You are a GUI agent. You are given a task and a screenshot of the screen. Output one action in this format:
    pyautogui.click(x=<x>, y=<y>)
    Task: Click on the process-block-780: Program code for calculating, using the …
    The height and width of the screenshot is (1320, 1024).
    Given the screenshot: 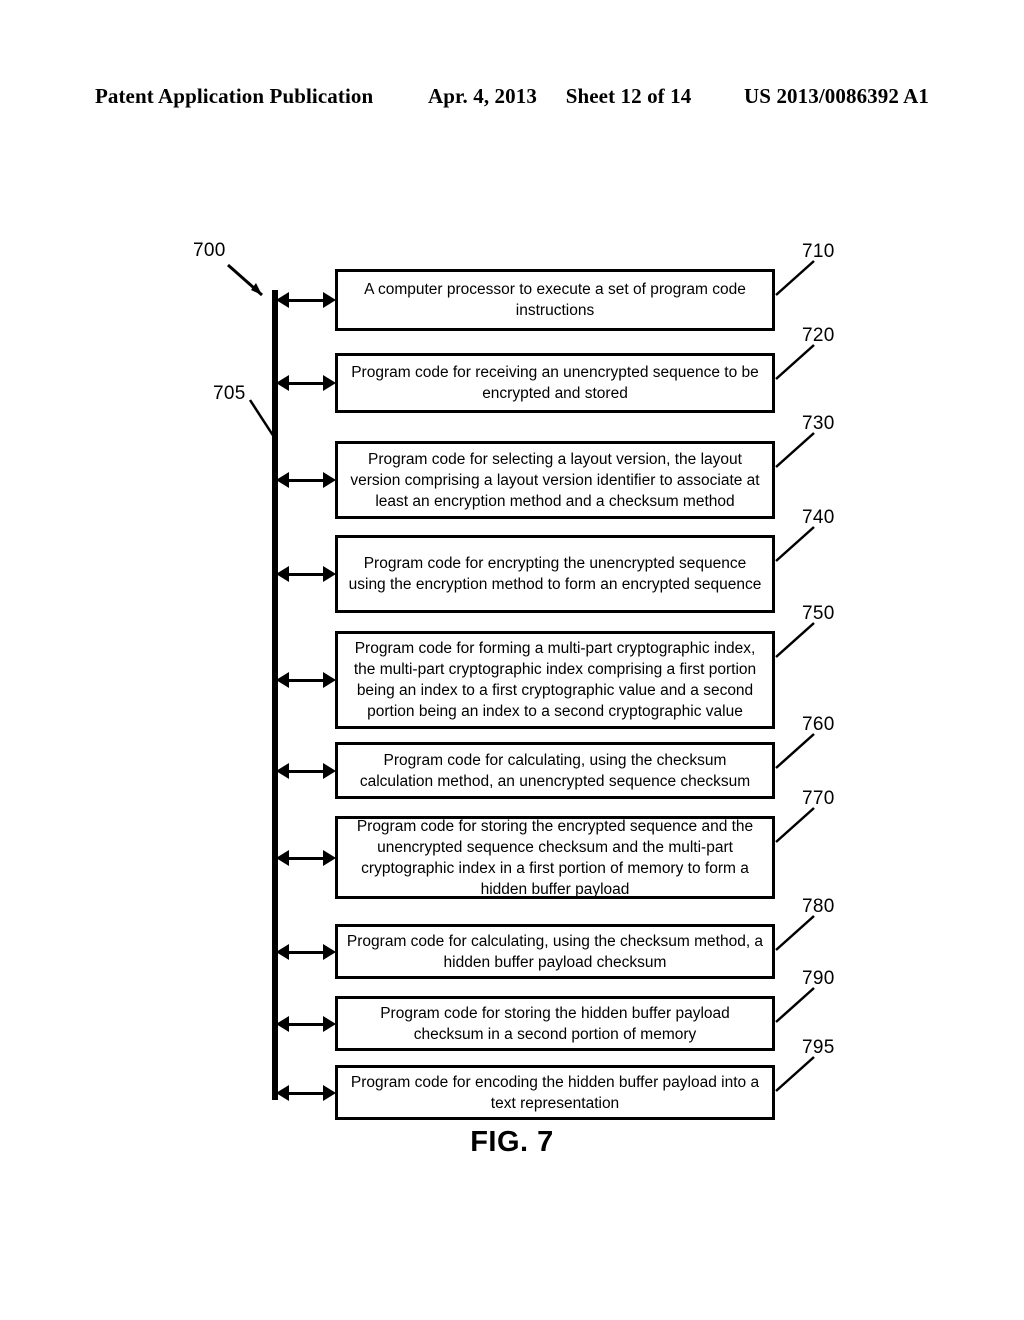 What is the action you would take?
    pyautogui.click(x=555, y=951)
    